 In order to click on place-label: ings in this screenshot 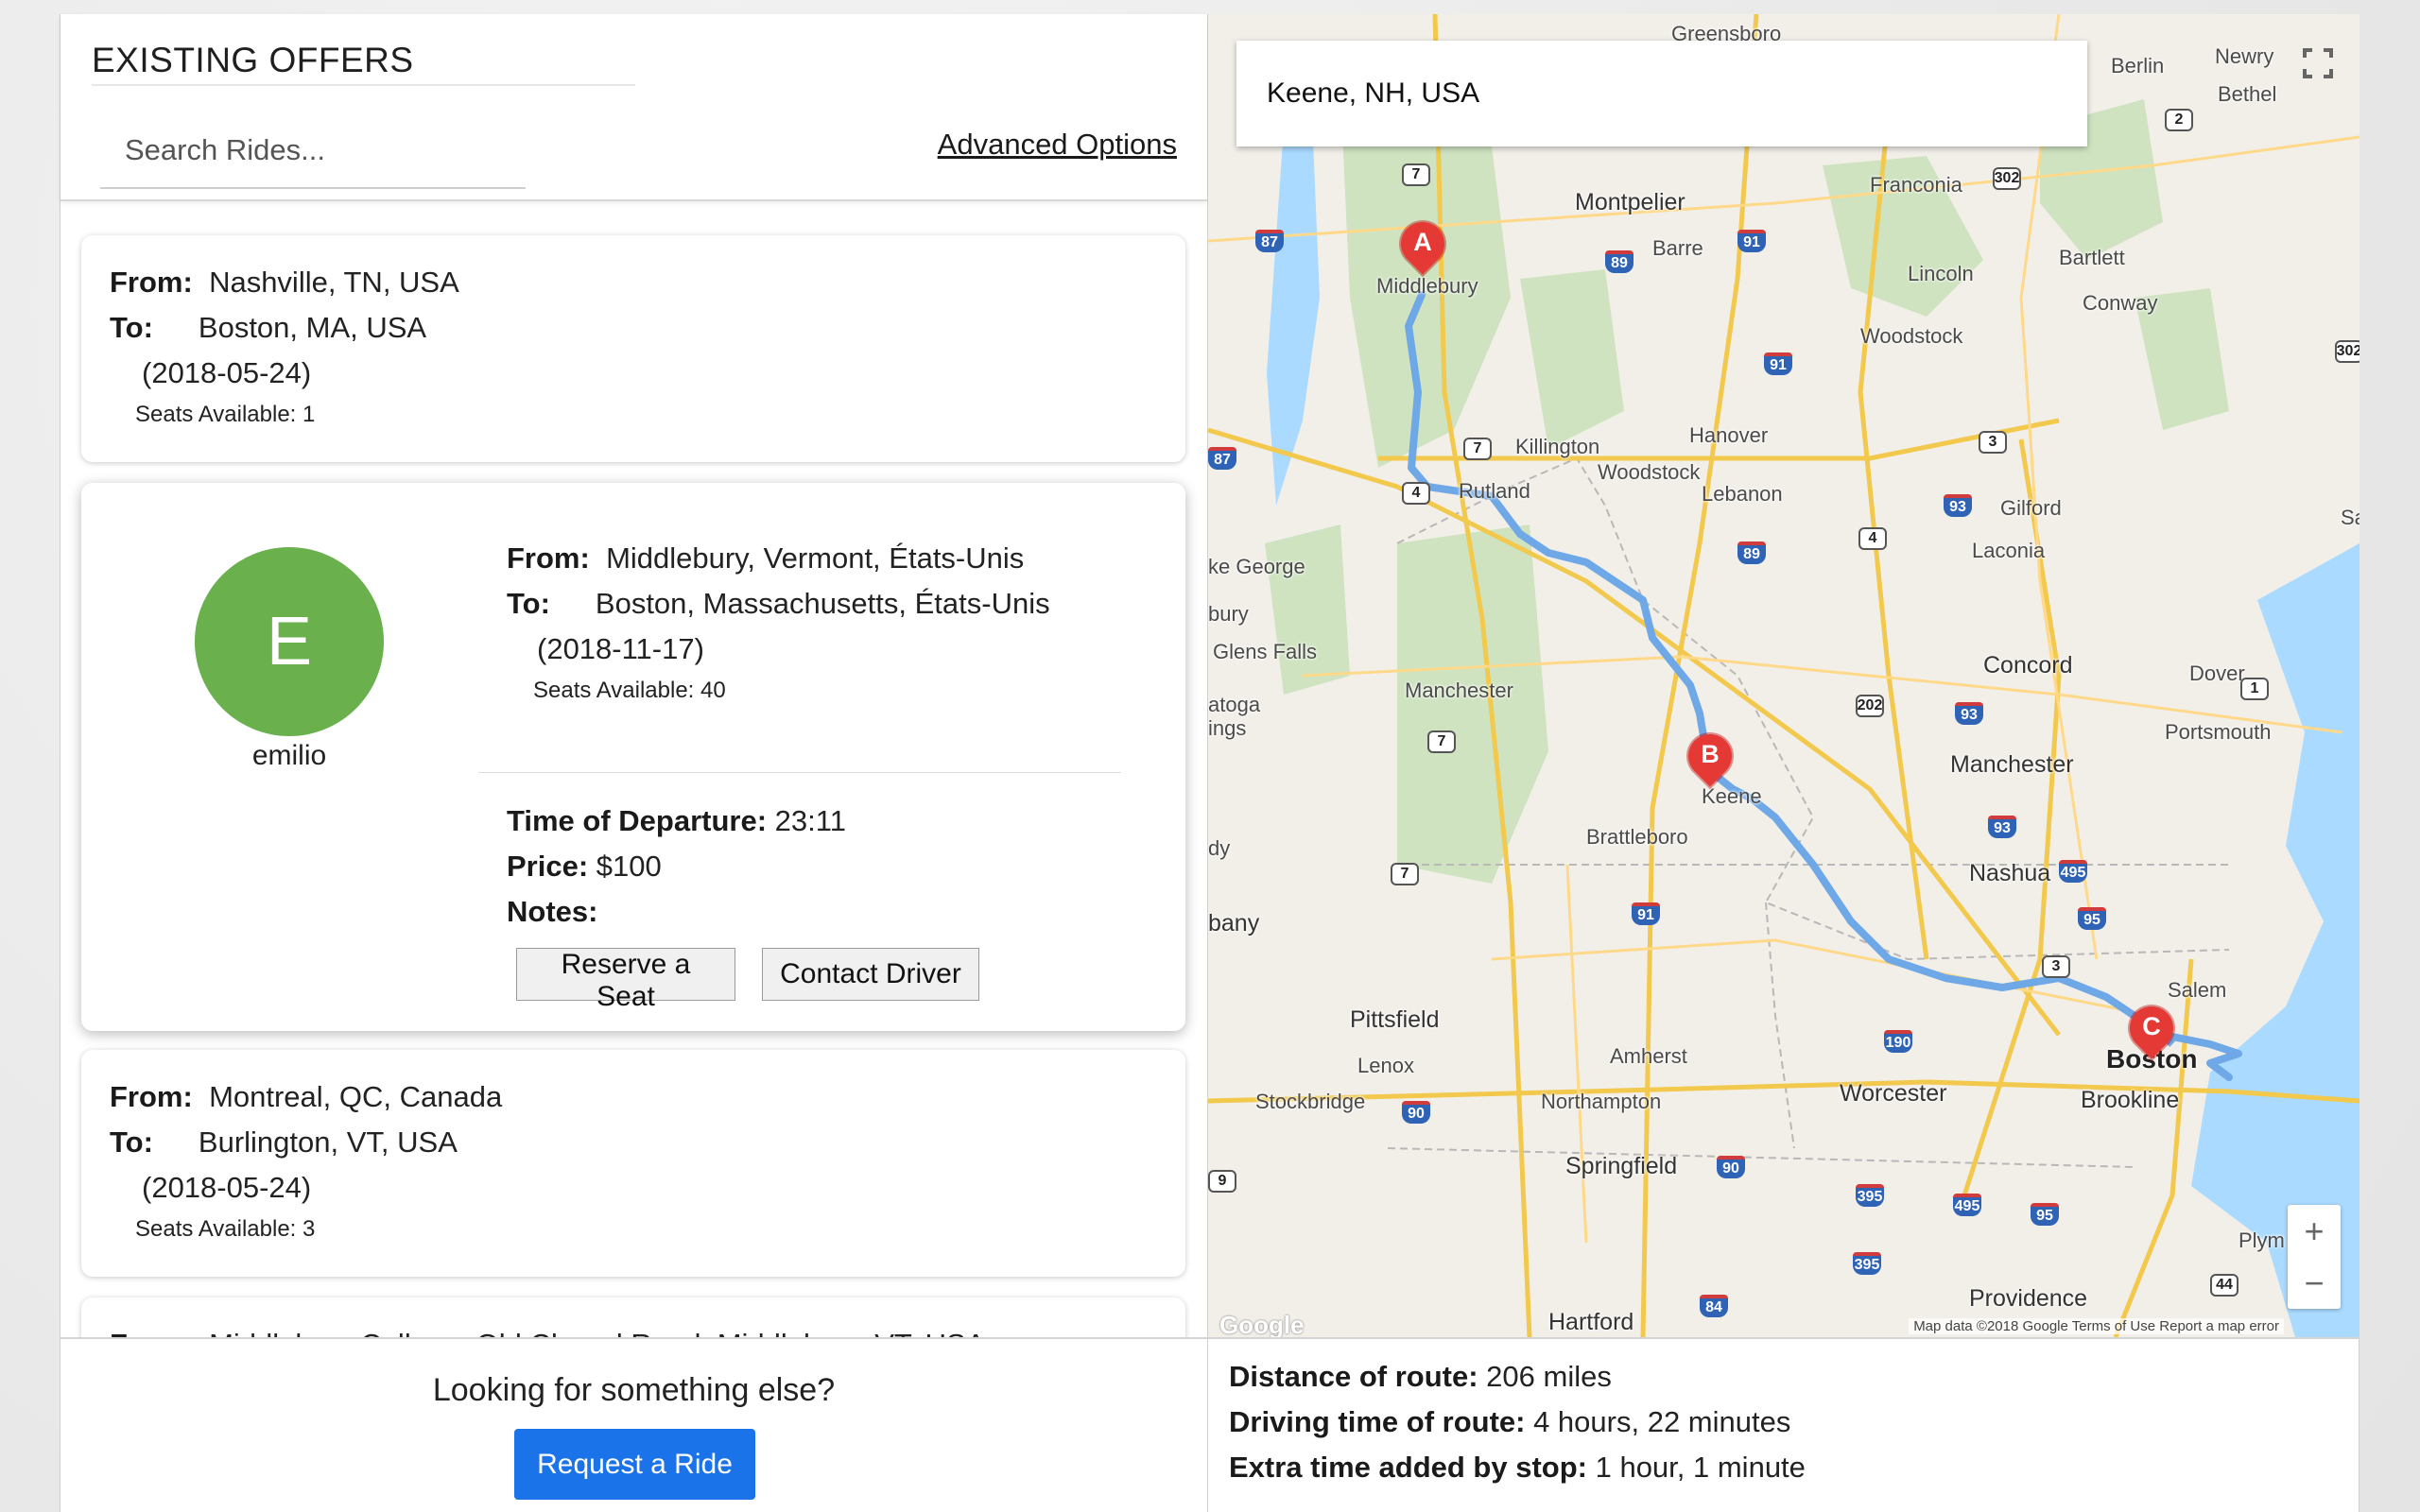, I will do `click(1227, 728)`.